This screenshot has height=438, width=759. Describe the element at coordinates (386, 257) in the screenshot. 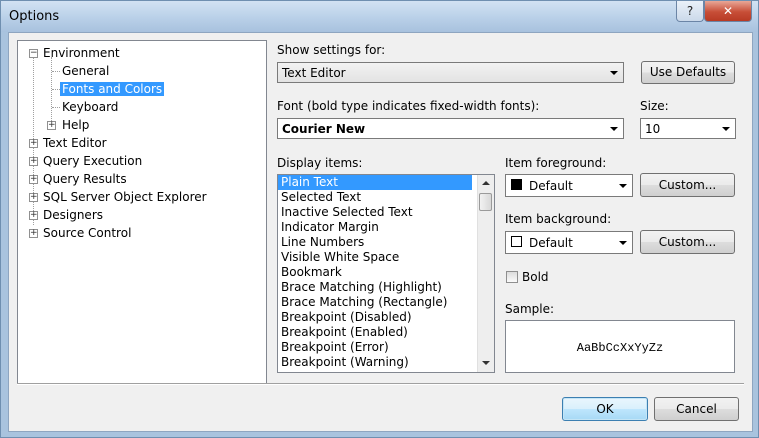

I see `list-item: Visible White Space` at that location.